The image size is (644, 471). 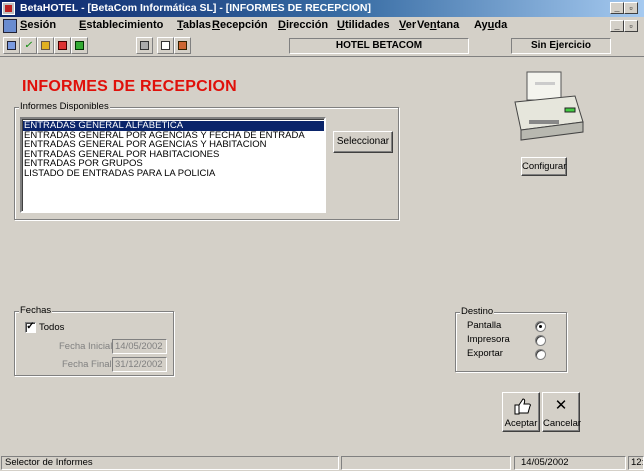 I want to click on configurar-button: Configurar, so click(x=544, y=166).